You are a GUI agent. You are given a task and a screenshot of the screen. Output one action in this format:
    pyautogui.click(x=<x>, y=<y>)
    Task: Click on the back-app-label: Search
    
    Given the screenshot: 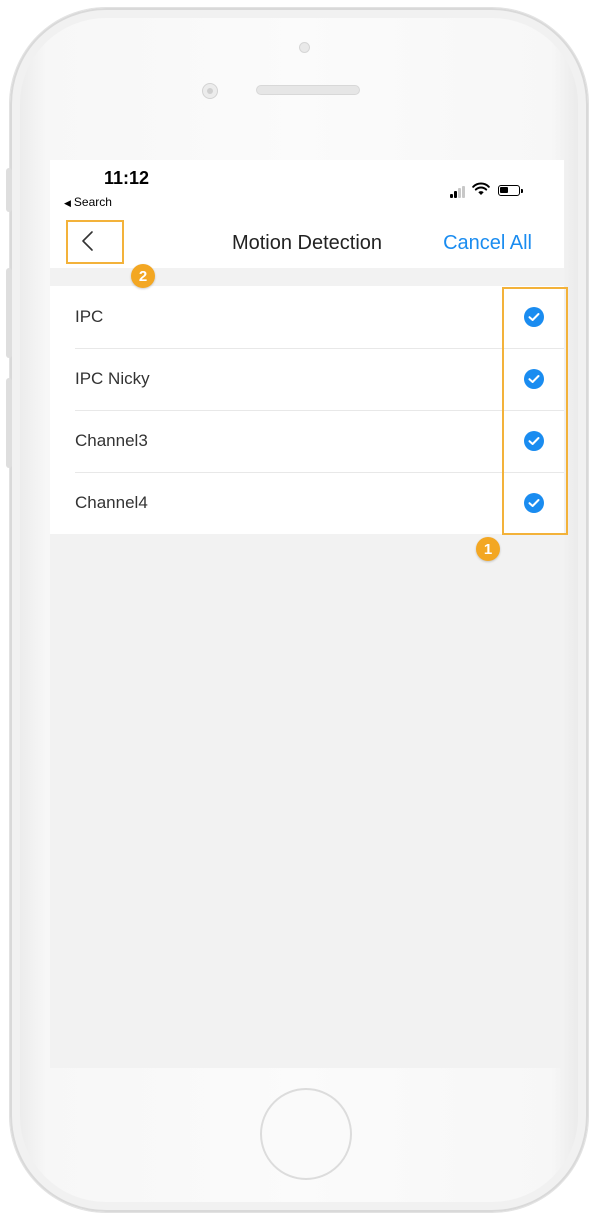 What is the action you would take?
    pyautogui.click(x=92, y=202)
    